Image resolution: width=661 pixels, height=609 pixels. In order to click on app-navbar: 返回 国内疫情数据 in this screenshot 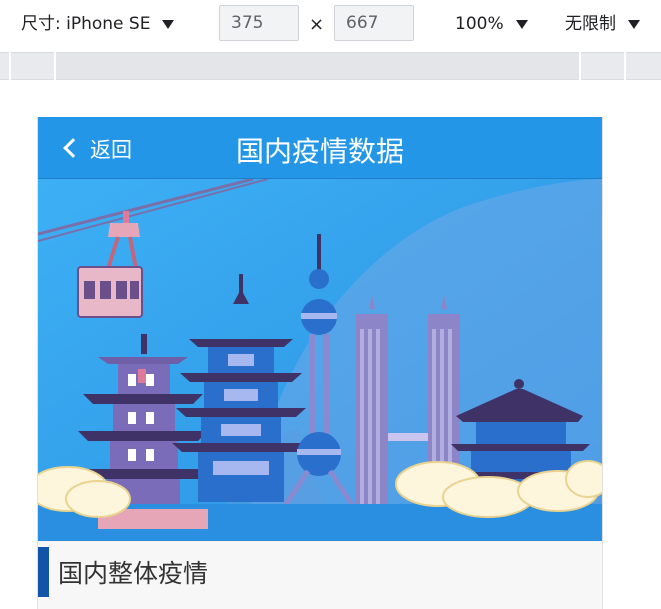, I will do `click(320, 148)`.